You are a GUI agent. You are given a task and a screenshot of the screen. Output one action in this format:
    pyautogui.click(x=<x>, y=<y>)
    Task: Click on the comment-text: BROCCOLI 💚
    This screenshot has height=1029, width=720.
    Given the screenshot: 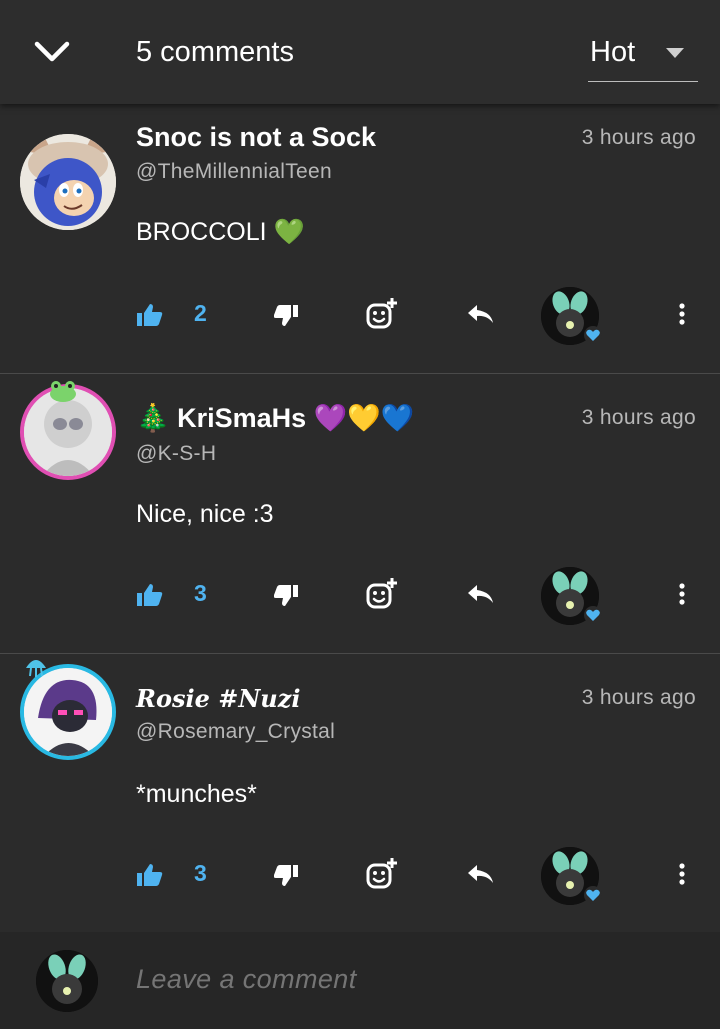 What is the action you would take?
    pyautogui.click(x=220, y=232)
    